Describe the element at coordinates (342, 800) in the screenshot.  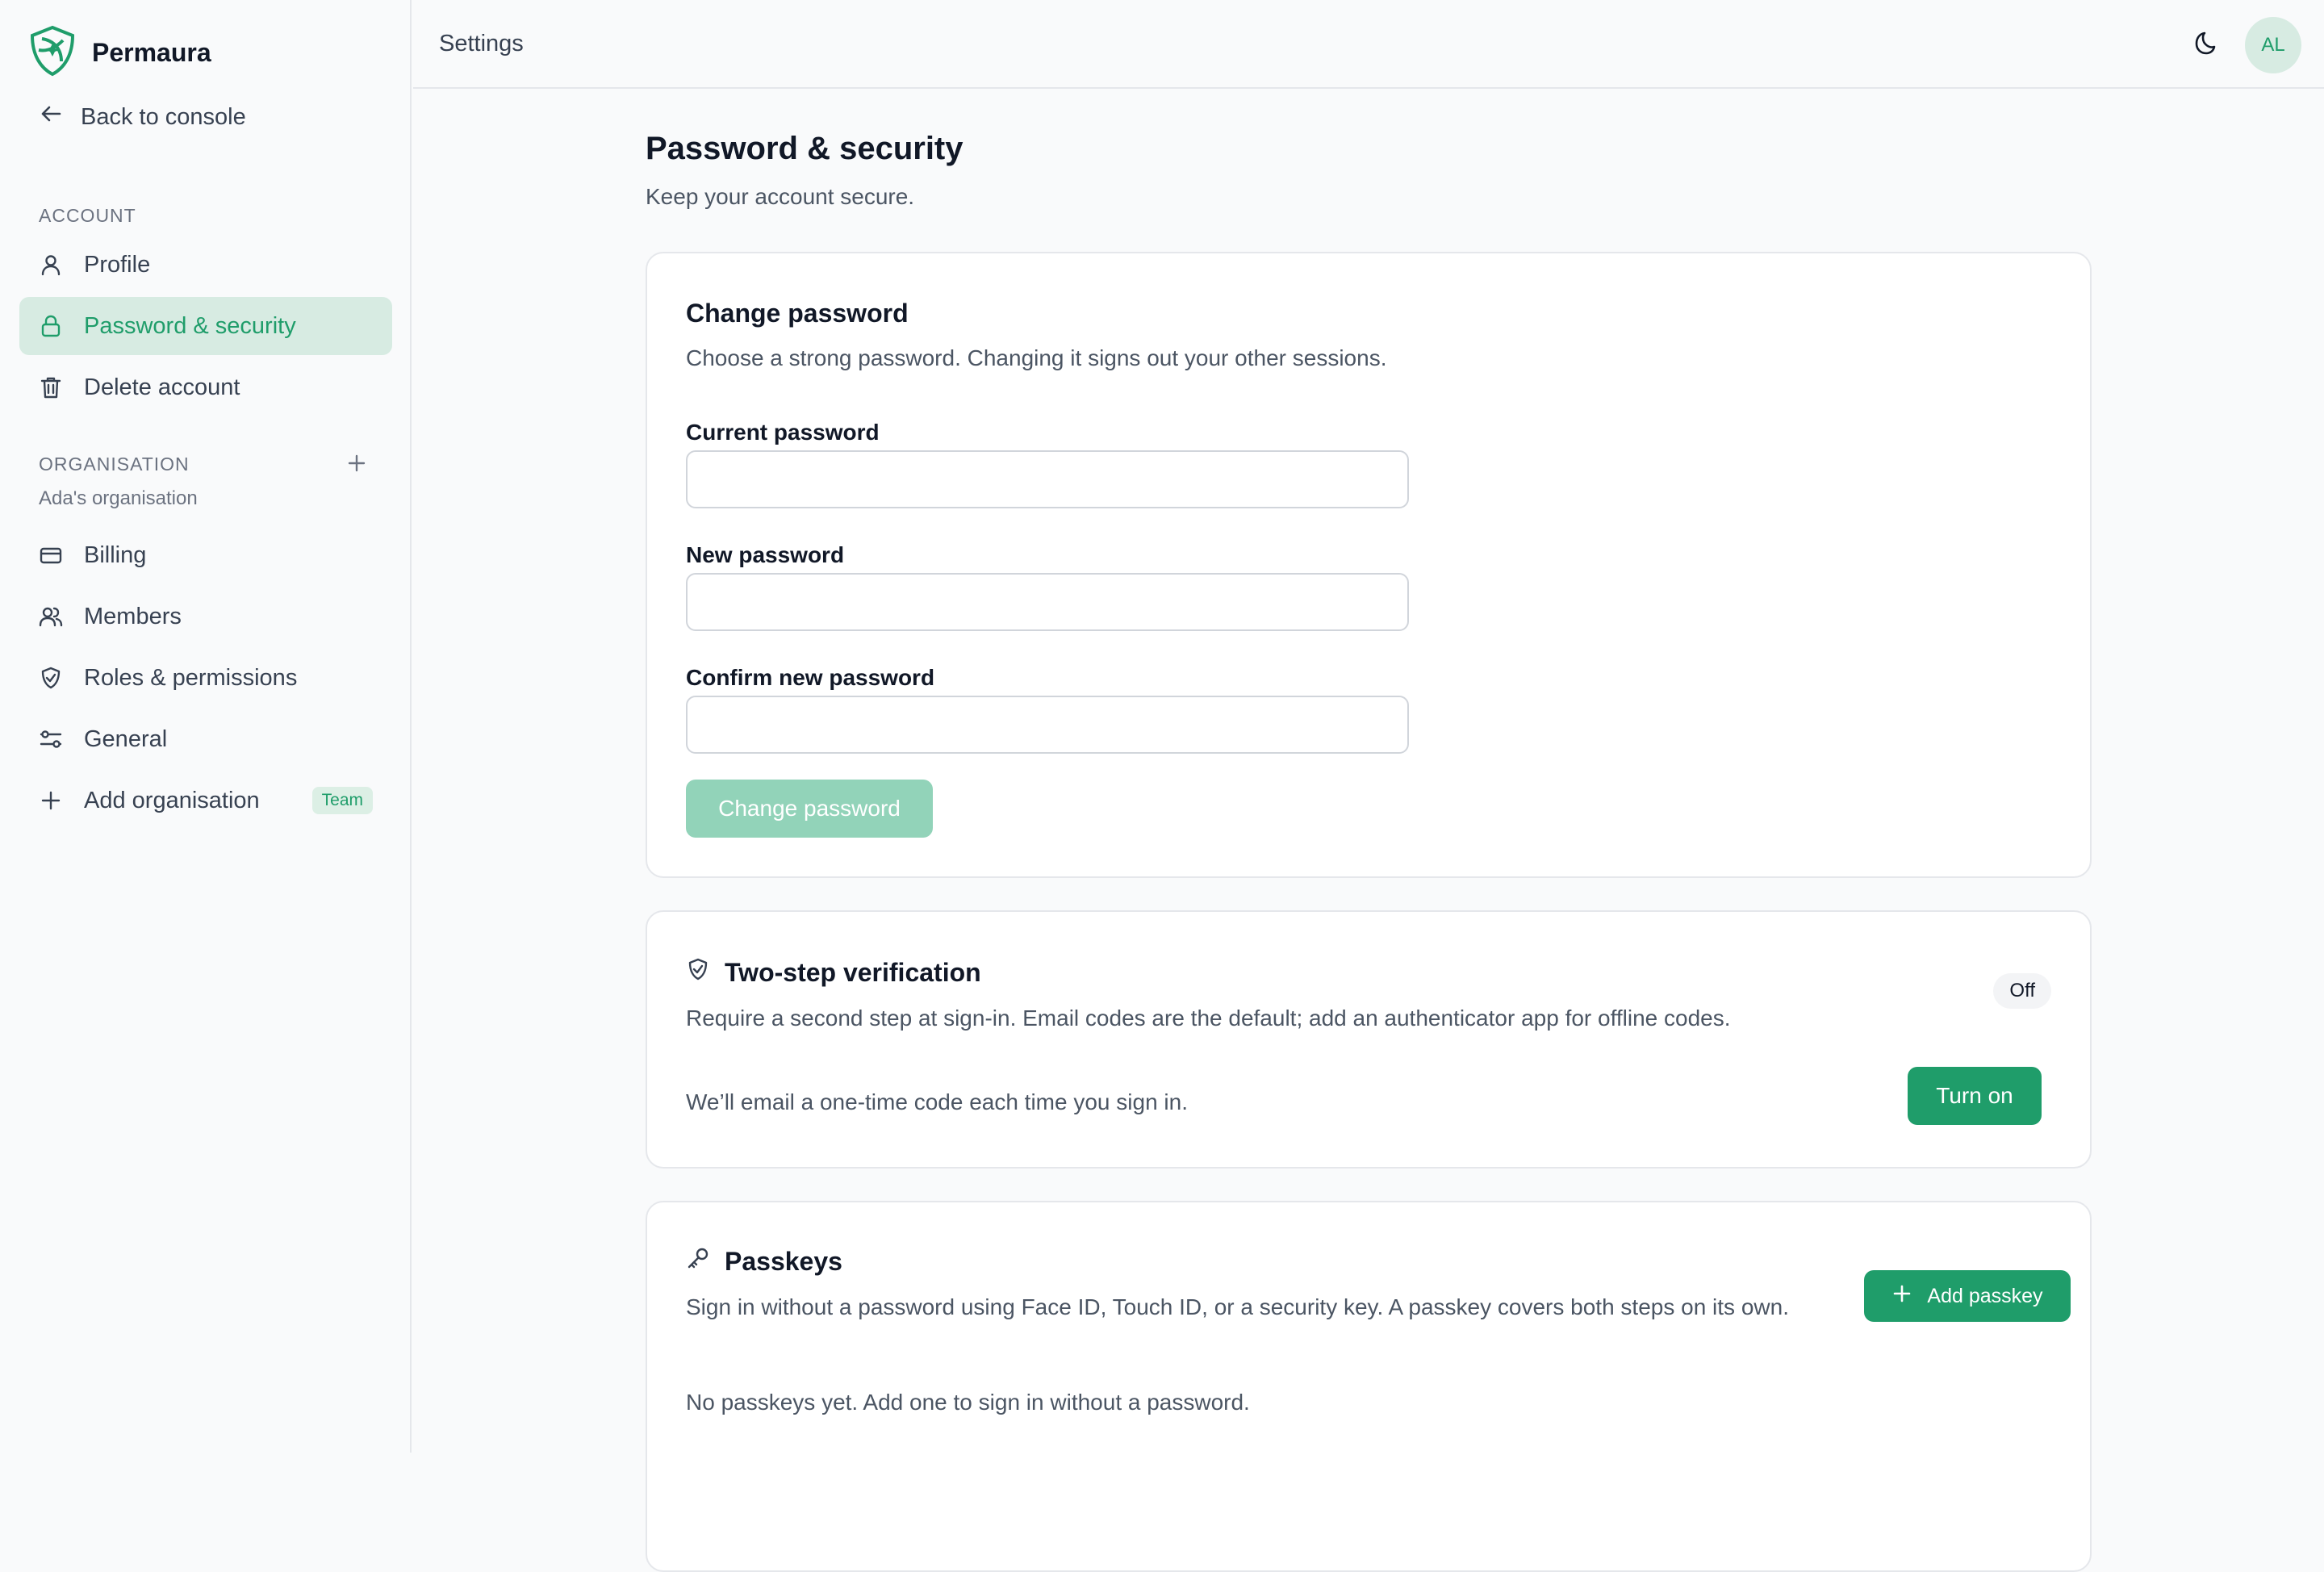
I see `team-badge: Team` at that location.